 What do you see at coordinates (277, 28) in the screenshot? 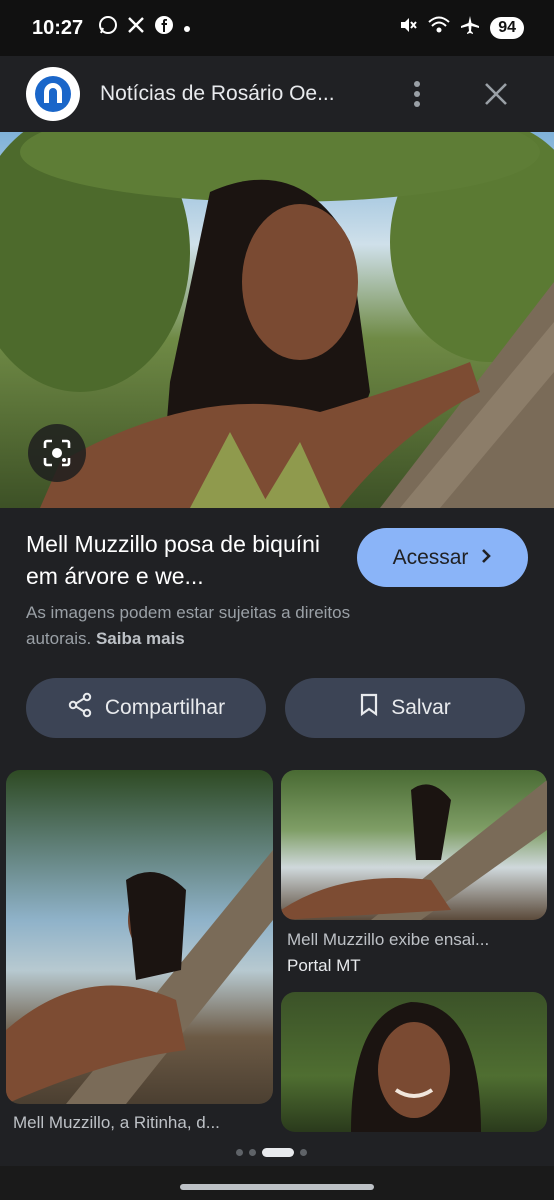
I see `status-bar: 10:27 94` at bounding box center [277, 28].